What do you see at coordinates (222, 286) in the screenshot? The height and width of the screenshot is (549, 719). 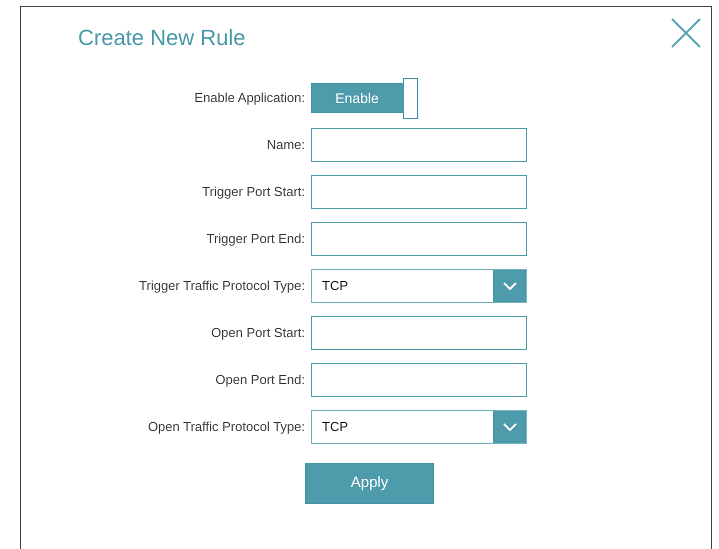 I see `field-label: Trigger Traffic Protocol Type:` at bounding box center [222, 286].